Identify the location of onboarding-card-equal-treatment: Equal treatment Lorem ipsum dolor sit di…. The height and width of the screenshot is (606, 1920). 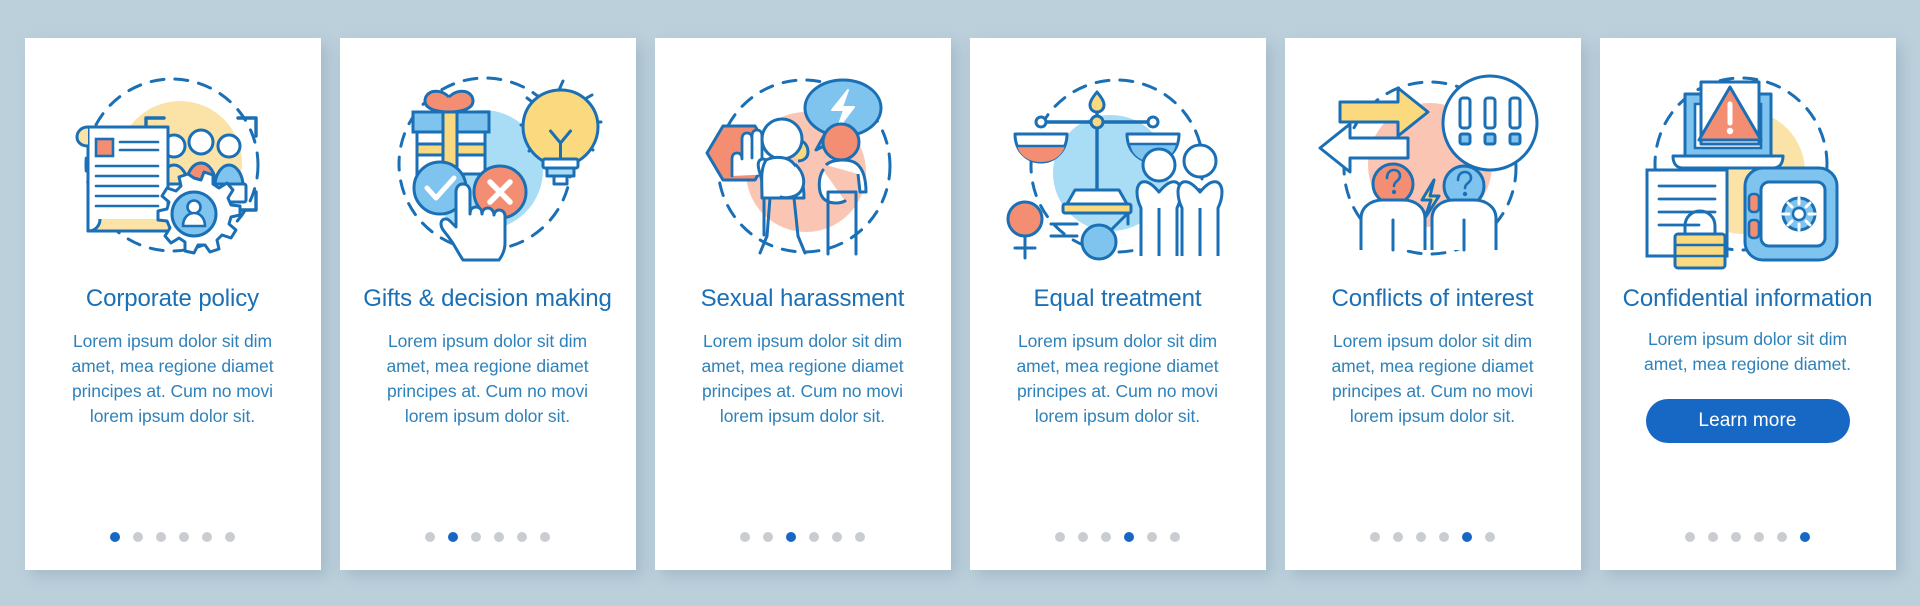
(1117, 304).